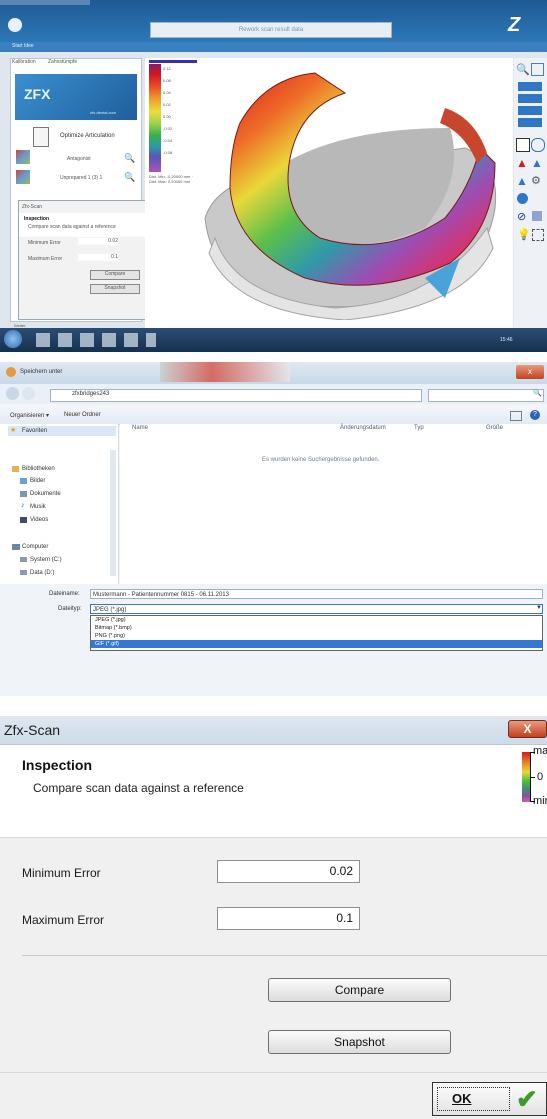 This screenshot has width=547, height=1119. What do you see at coordinates (16, 547) in the screenshot?
I see `computer-icon` at bounding box center [16, 547].